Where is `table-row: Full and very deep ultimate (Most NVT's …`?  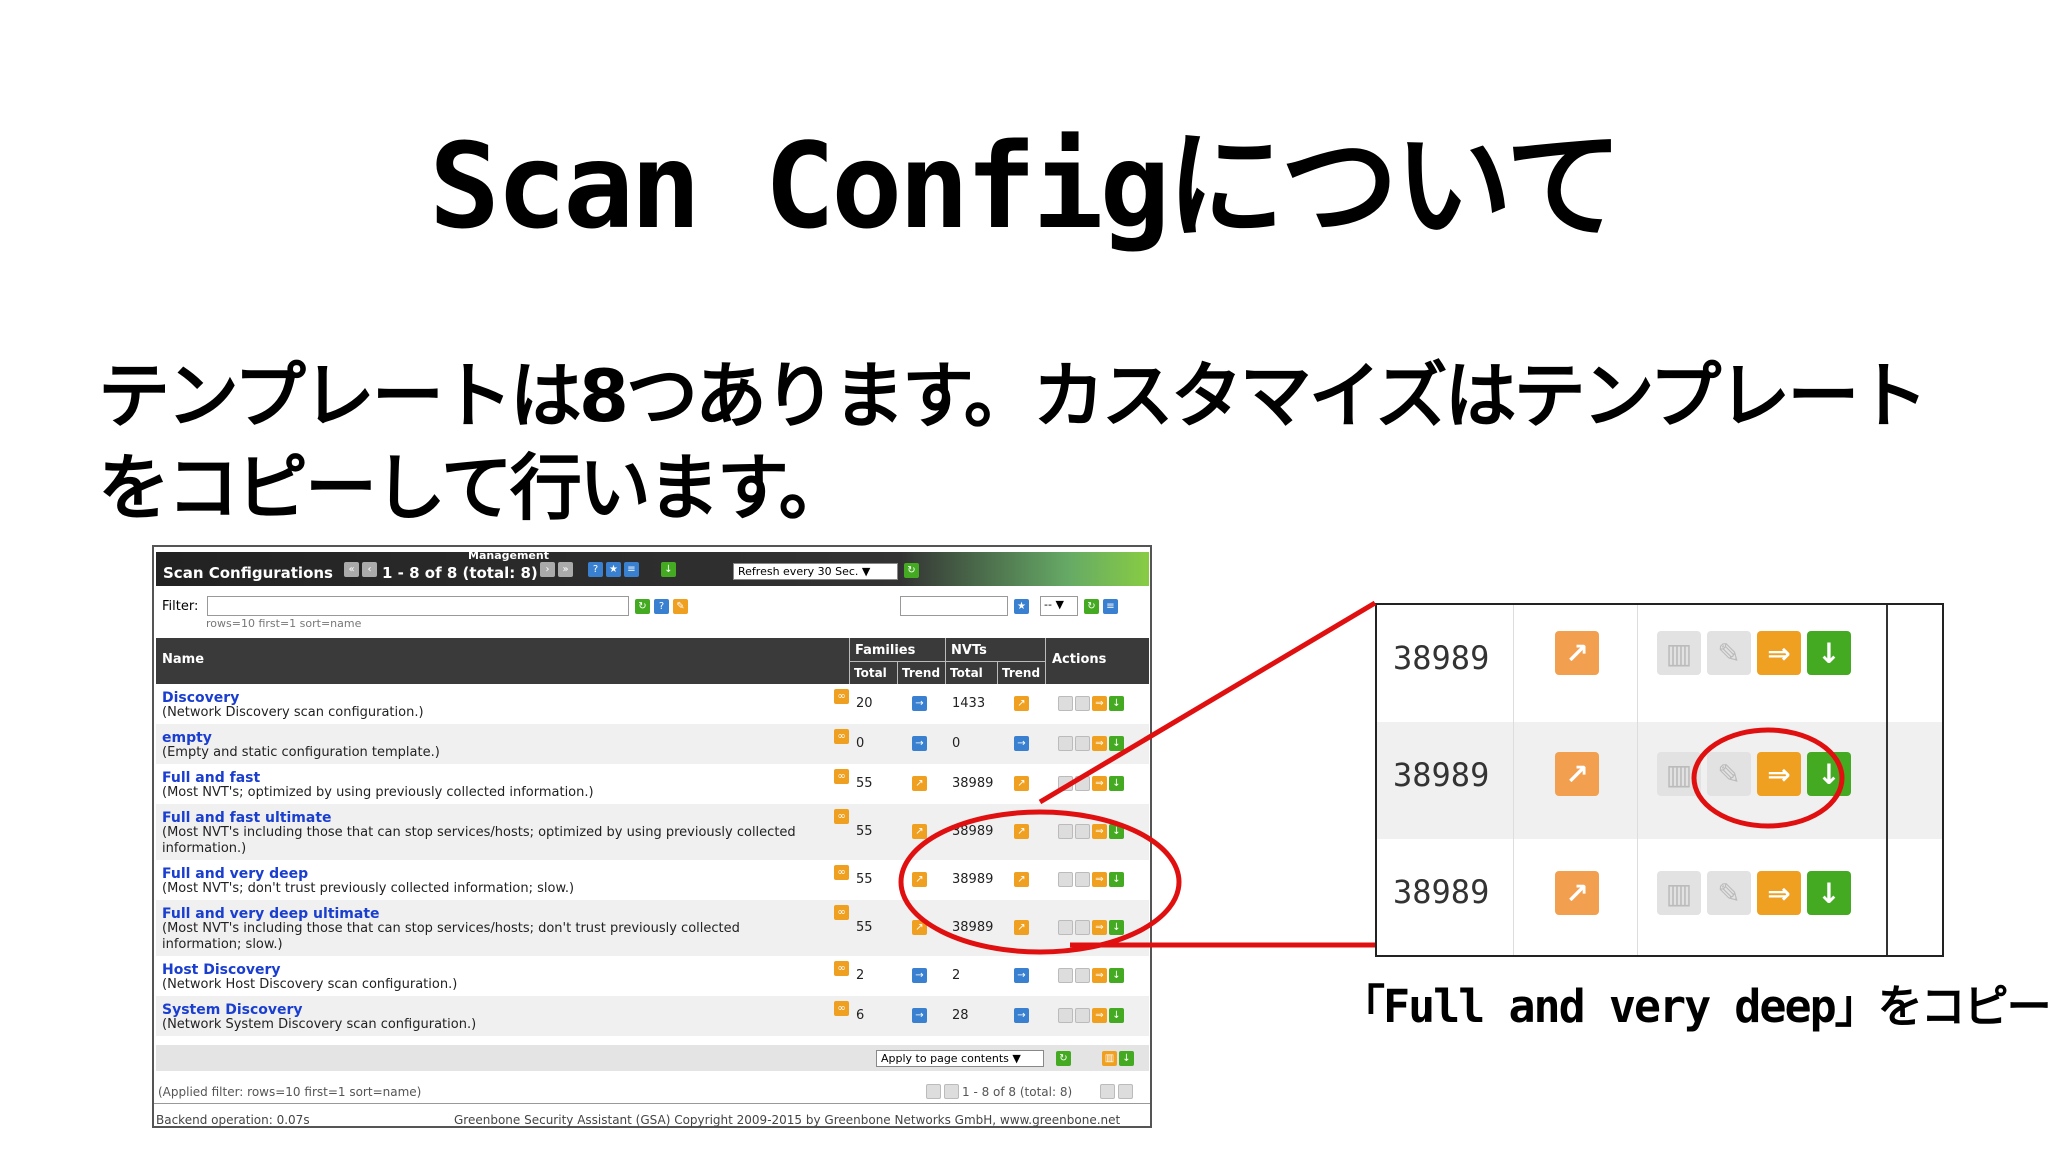
table-row: Full and very deep ultimate (Most NVT's … is located at coordinates (652, 928).